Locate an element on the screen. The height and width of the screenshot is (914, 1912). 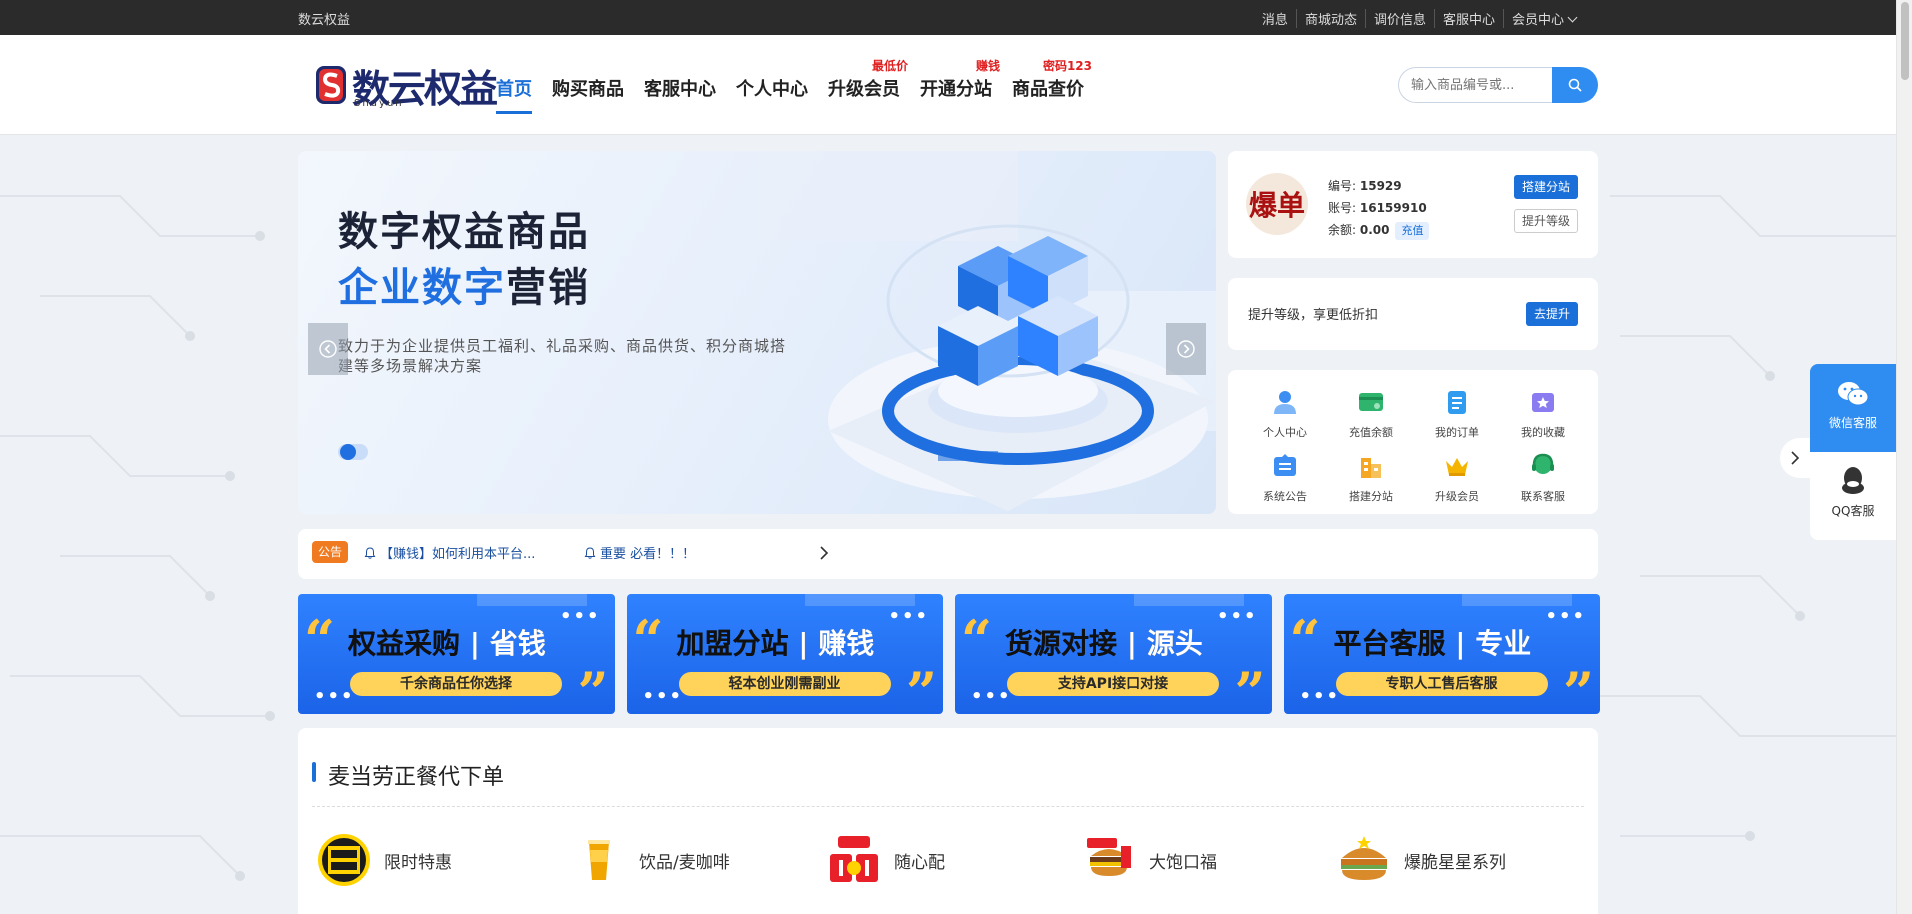
nav-personal-center: 个人中心 is located at coordinates (772, 94).